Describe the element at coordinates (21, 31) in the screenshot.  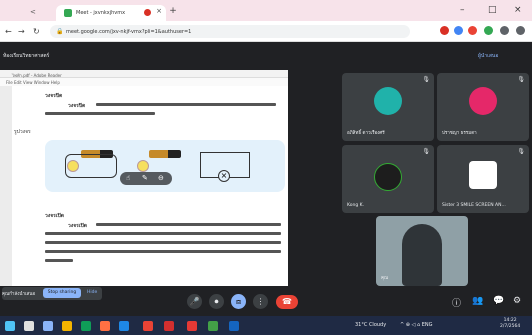
I see `forward-icon: →` at that location.